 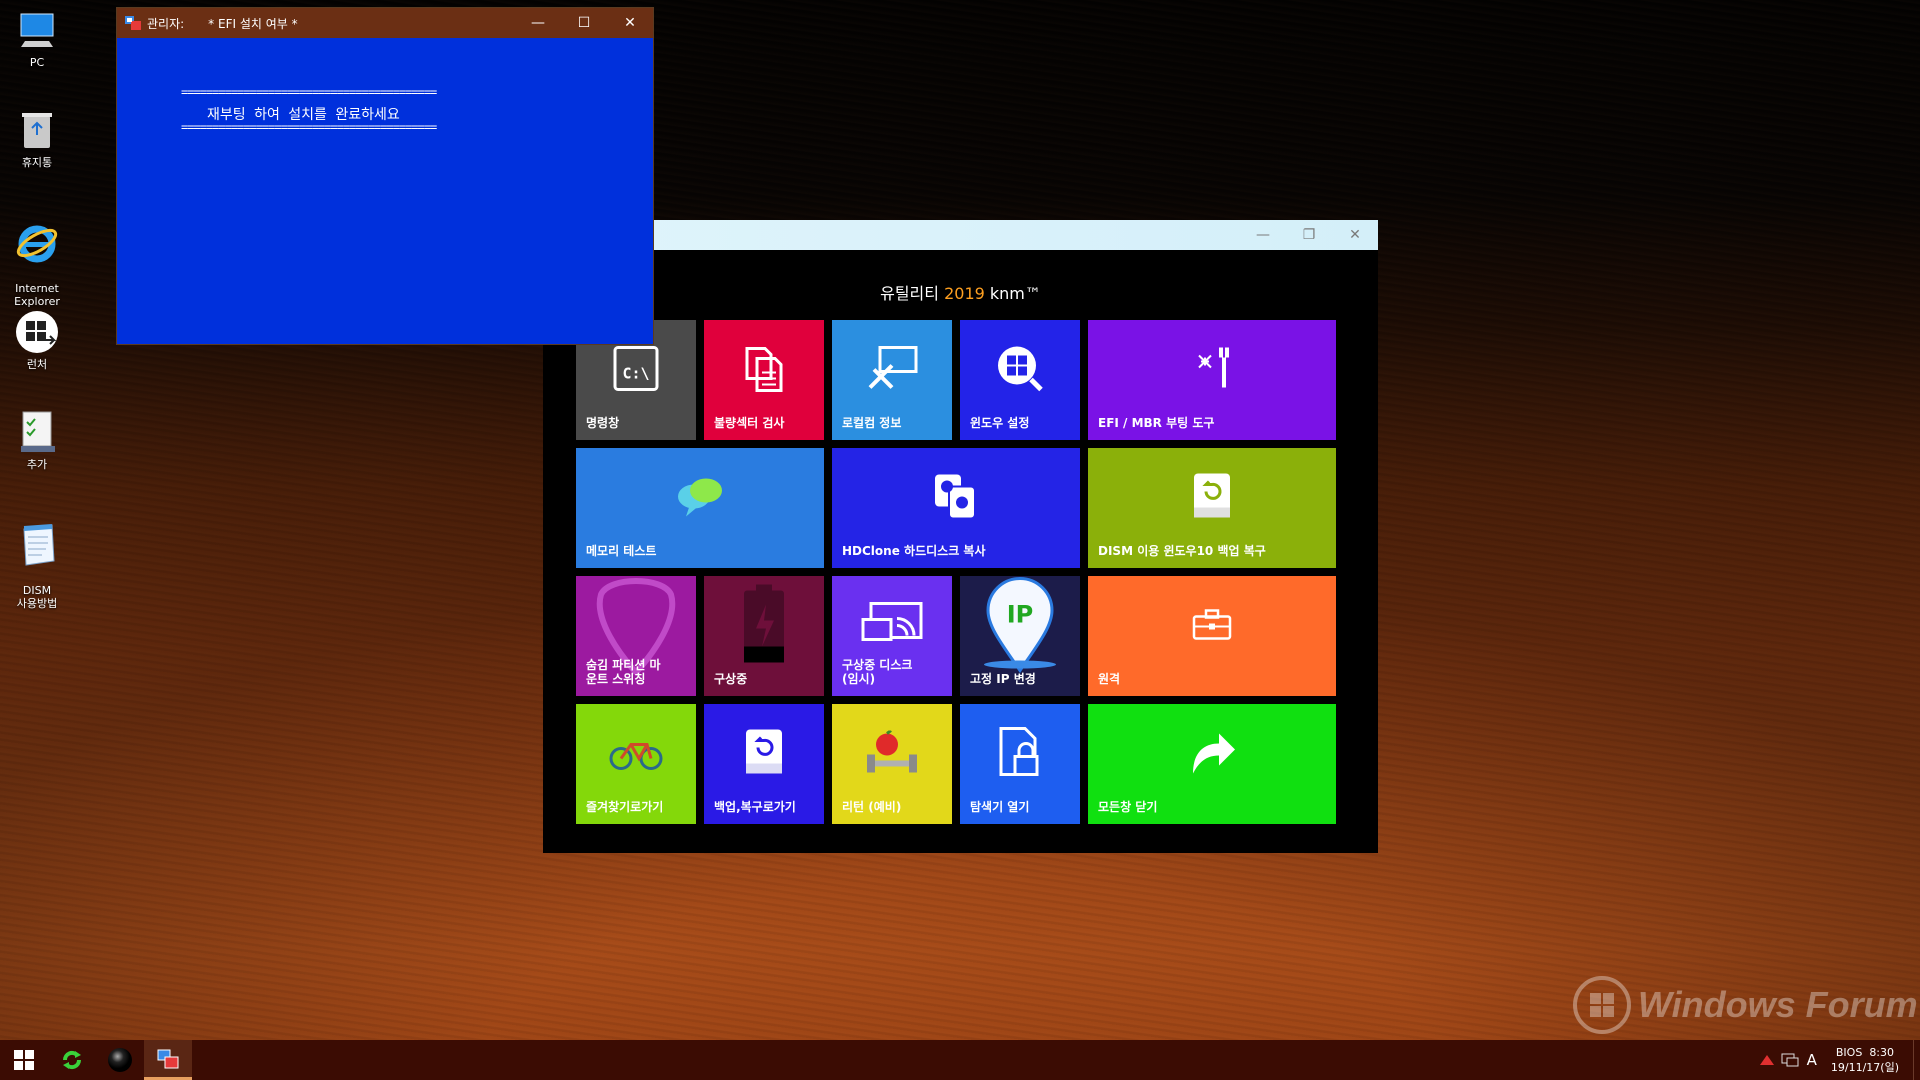 I want to click on chat-bubbles-icon, so click(x=700, y=498).